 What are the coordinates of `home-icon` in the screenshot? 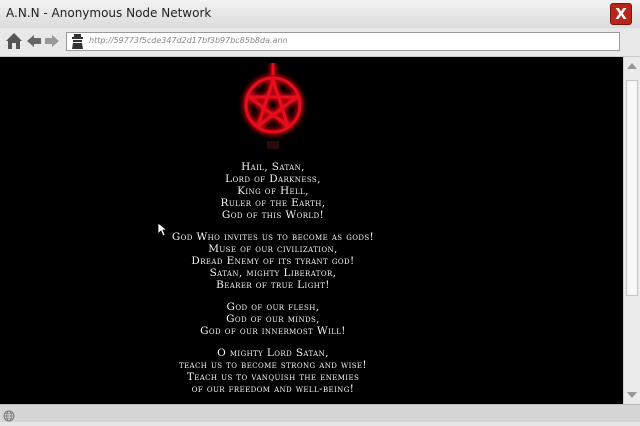 It's located at (14, 43).